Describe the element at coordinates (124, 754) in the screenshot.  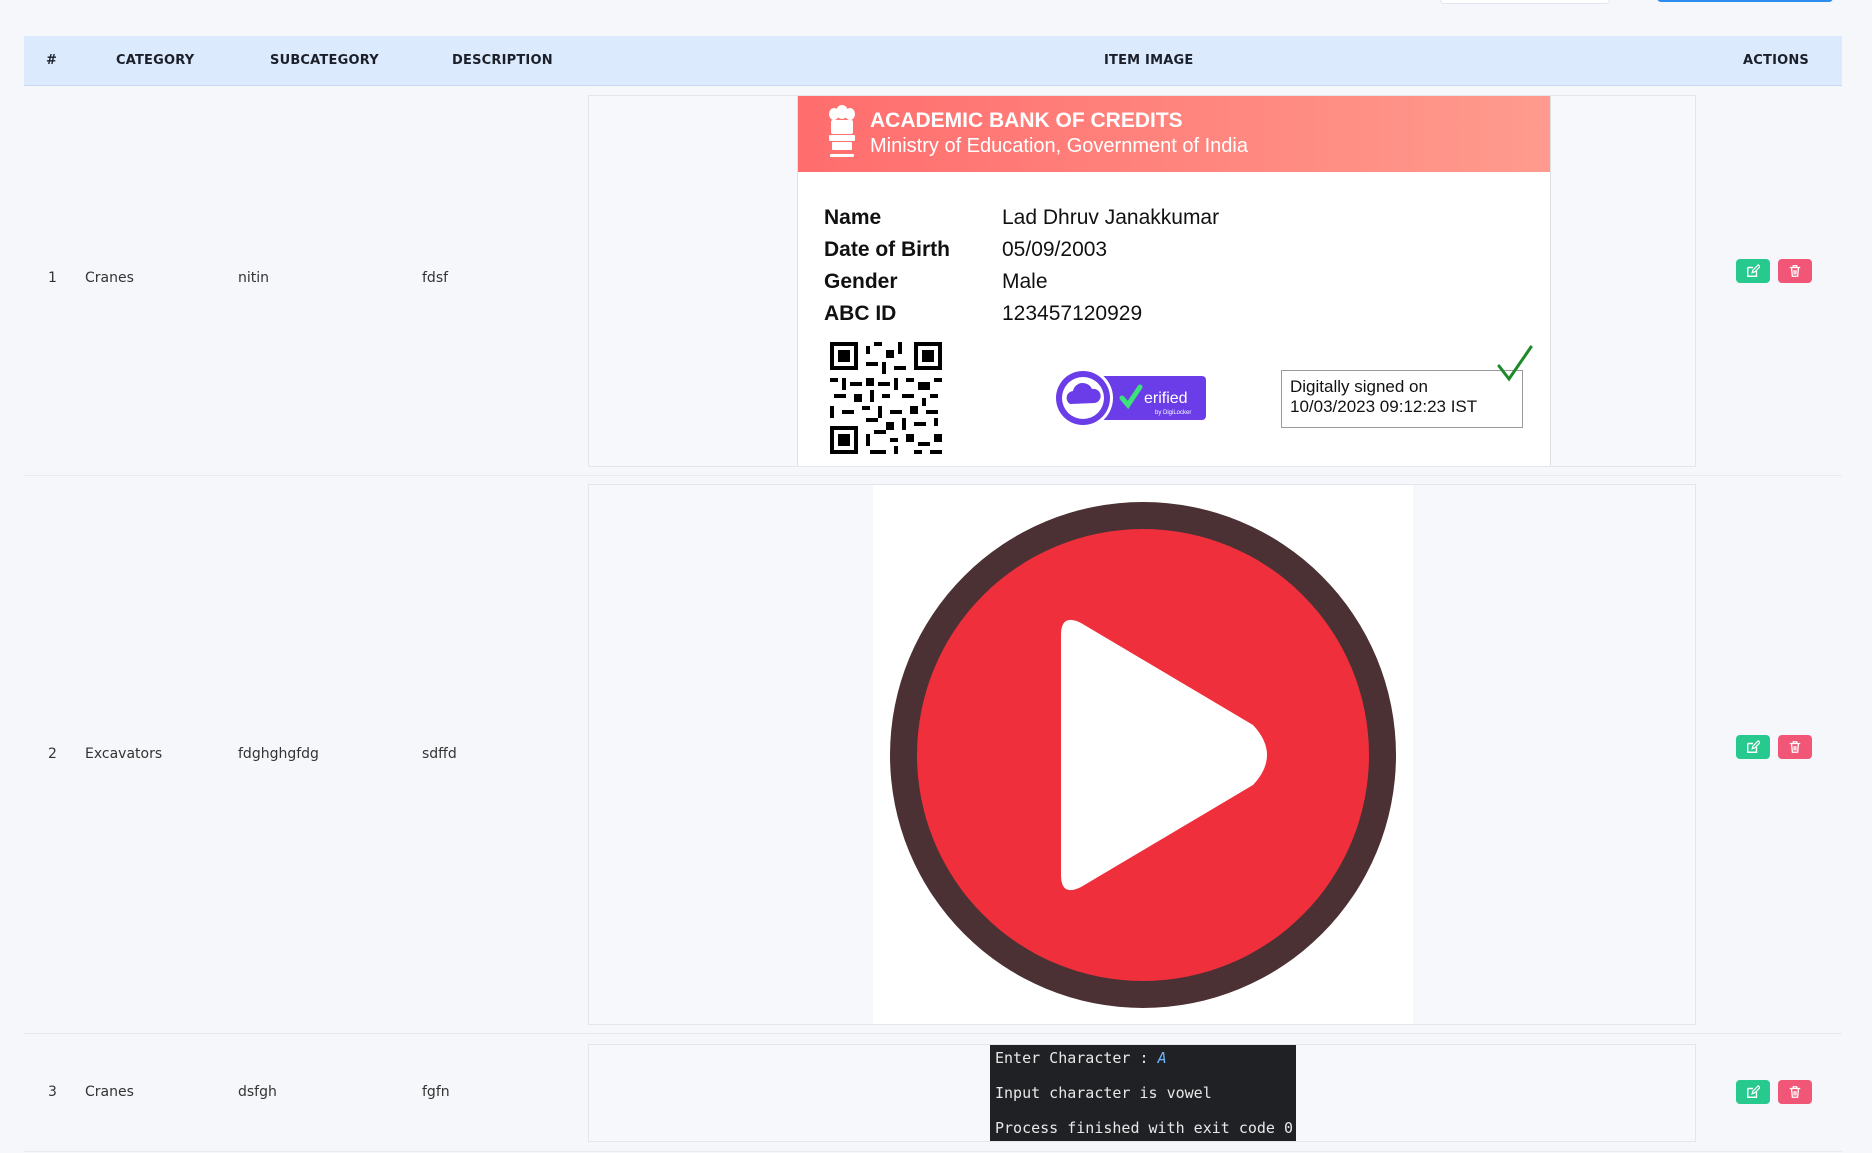
I see `row-category: Excavators` at that location.